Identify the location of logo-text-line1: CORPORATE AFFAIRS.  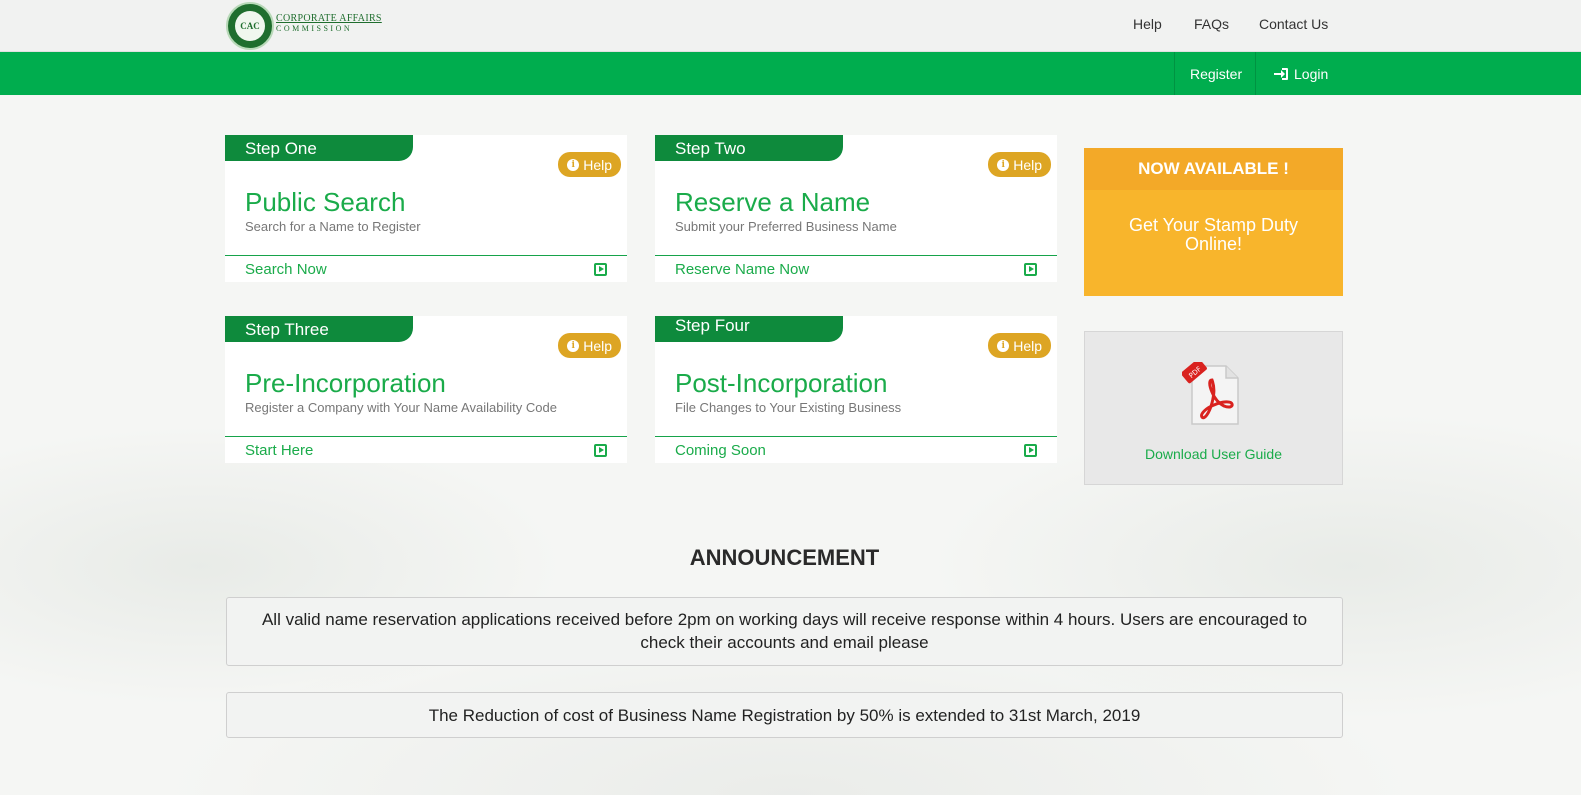
(329, 18).